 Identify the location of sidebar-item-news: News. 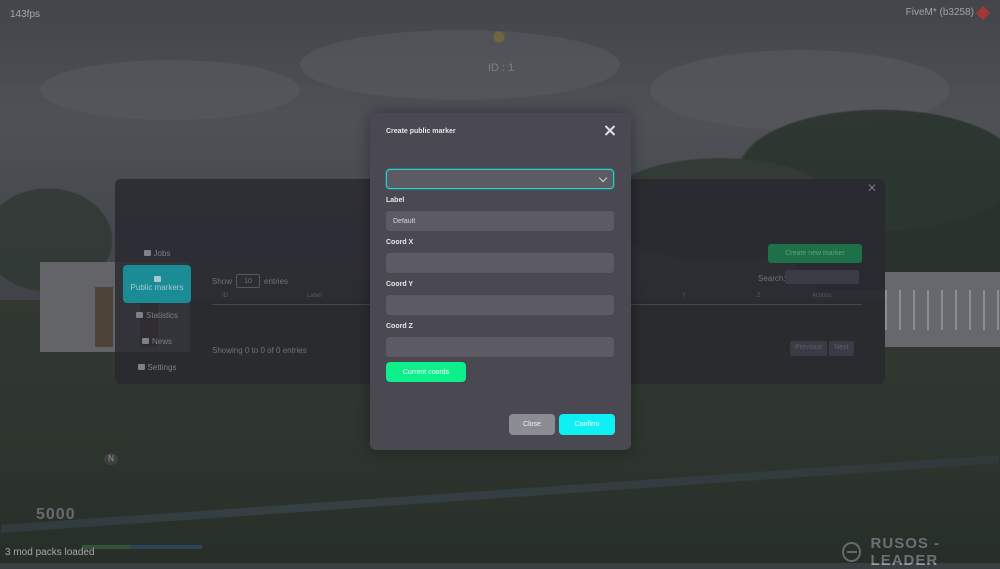
(157, 341).